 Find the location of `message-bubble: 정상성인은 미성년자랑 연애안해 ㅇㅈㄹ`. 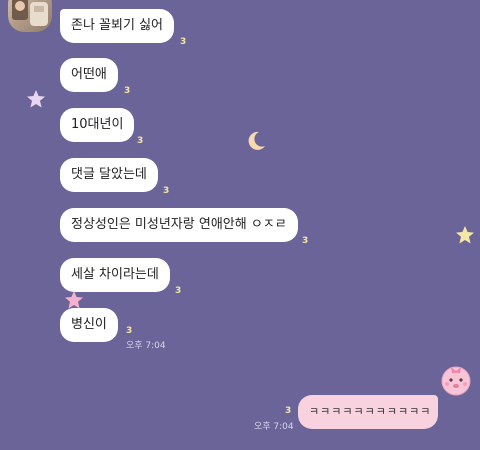

message-bubble: 정상성인은 미성년자랑 연애안해 ㅇㅈㄹ is located at coordinates (179, 225).